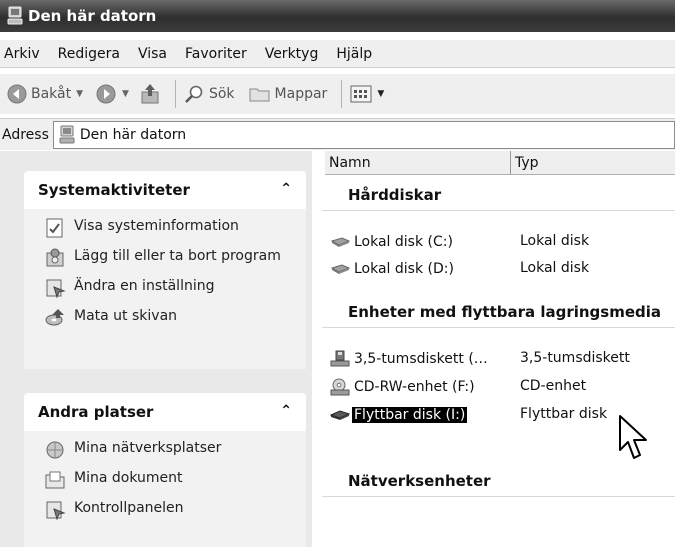  Describe the element at coordinates (165, 412) in the screenshot. I see `other-places-header: Andra platser ⌃` at that location.